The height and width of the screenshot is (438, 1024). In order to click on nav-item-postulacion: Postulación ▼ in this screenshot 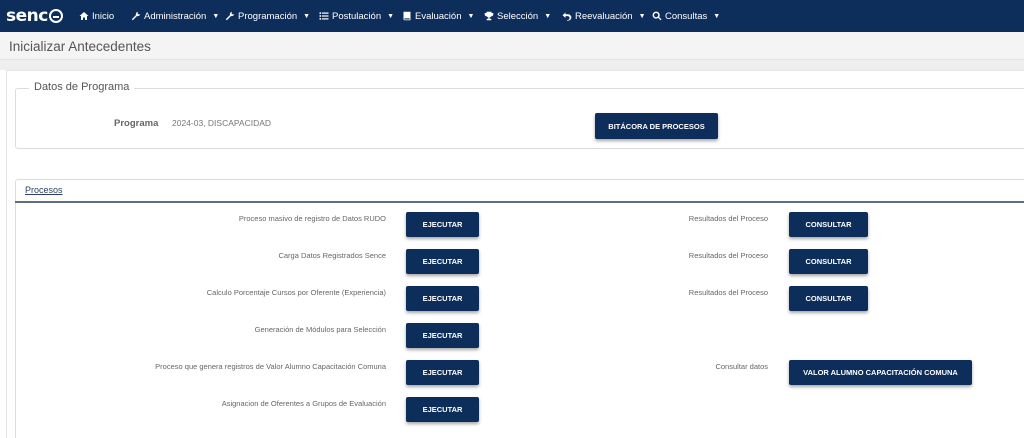, I will do `click(356, 16)`.